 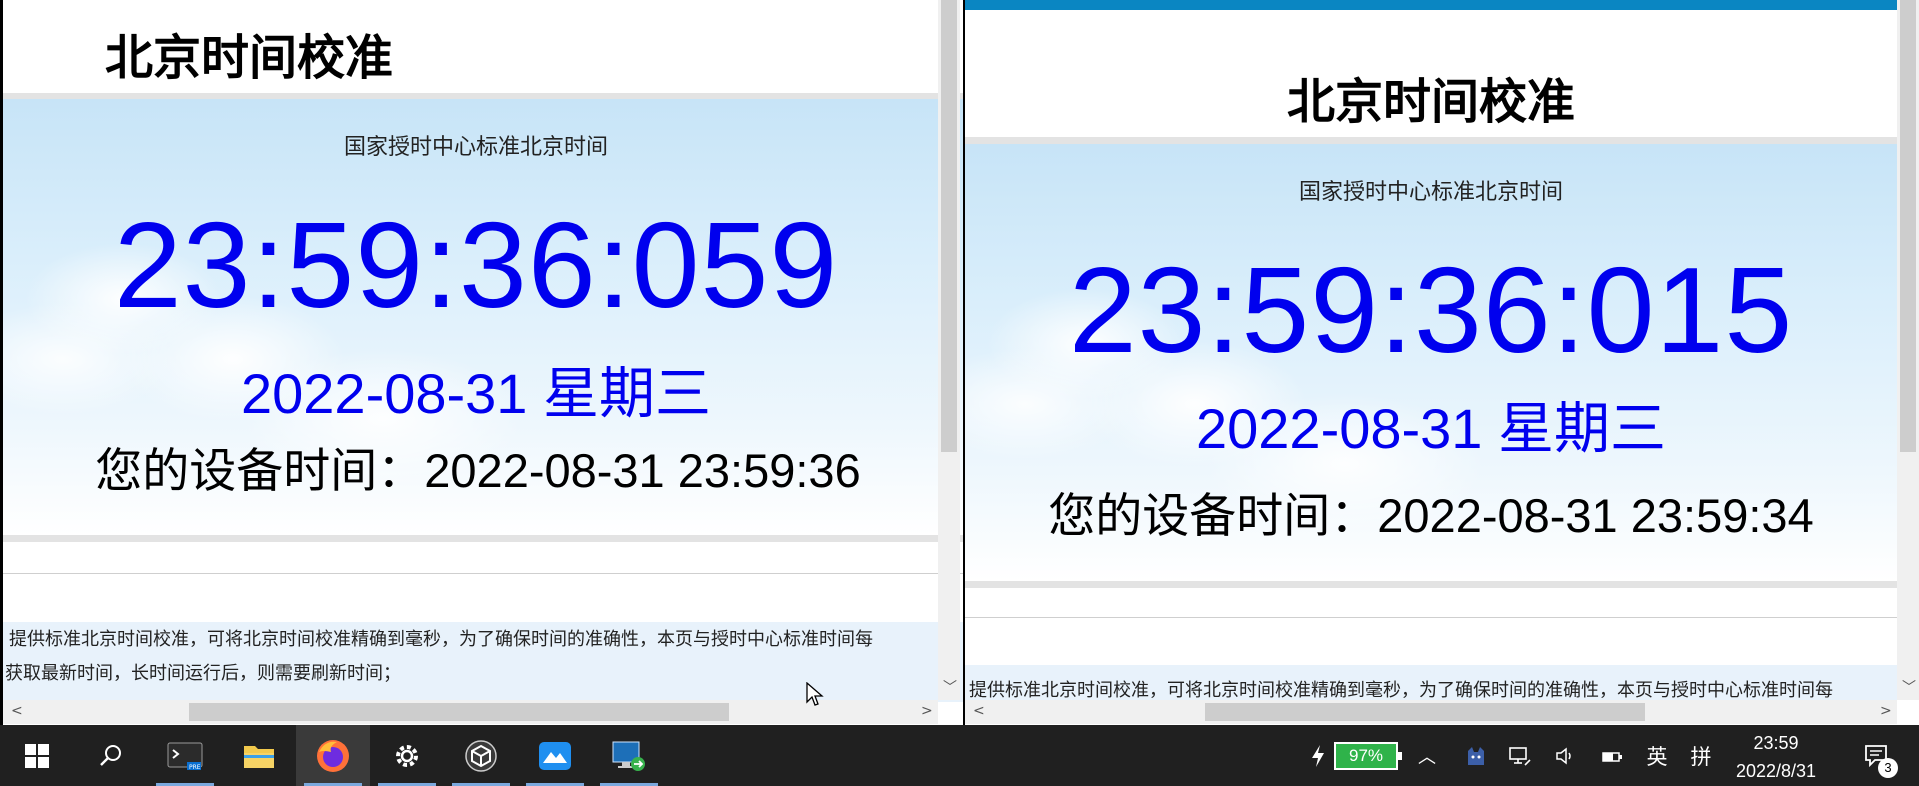 What do you see at coordinates (1427, 755) in the screenshot?
I see `show-hidden-icons-chevron-up-icon: ︿` at bounding box center [1427, 755].